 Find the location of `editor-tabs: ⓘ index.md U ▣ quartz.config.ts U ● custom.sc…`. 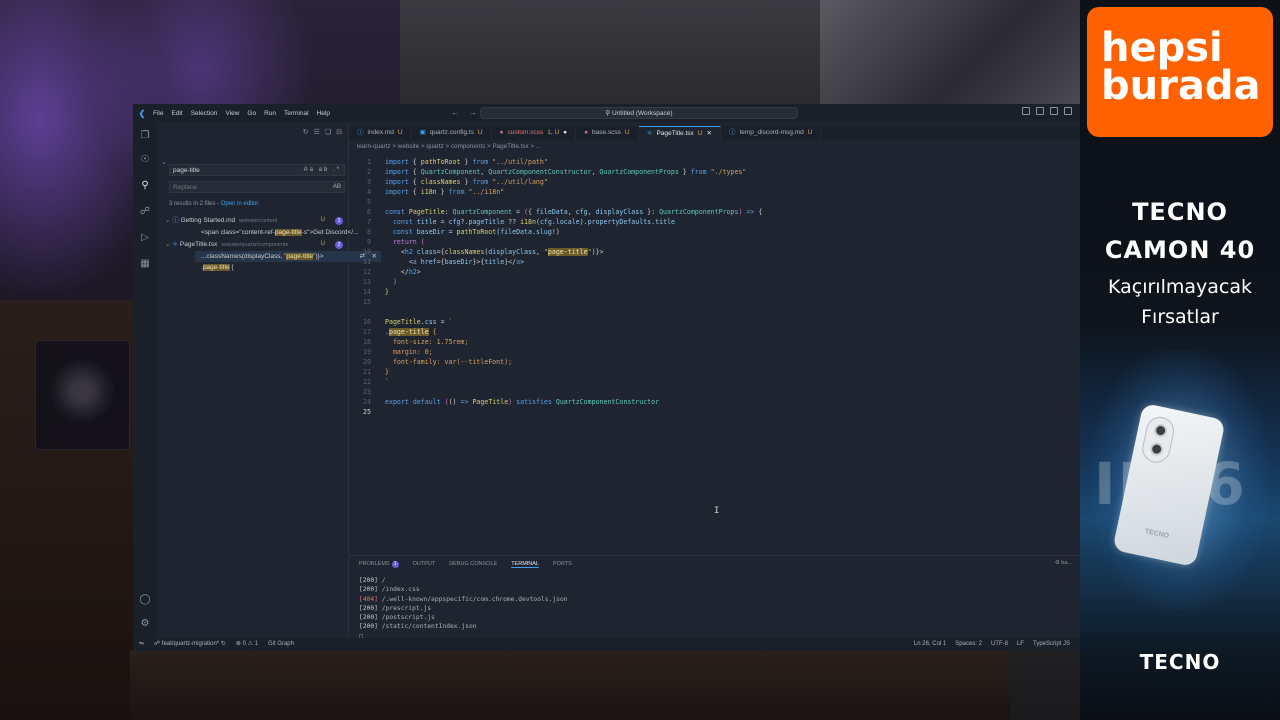

editor-tabs: ⓘ index.md U ▣ quartz.config.ts U ● custom.sc… is located at coordinates (714, 133).